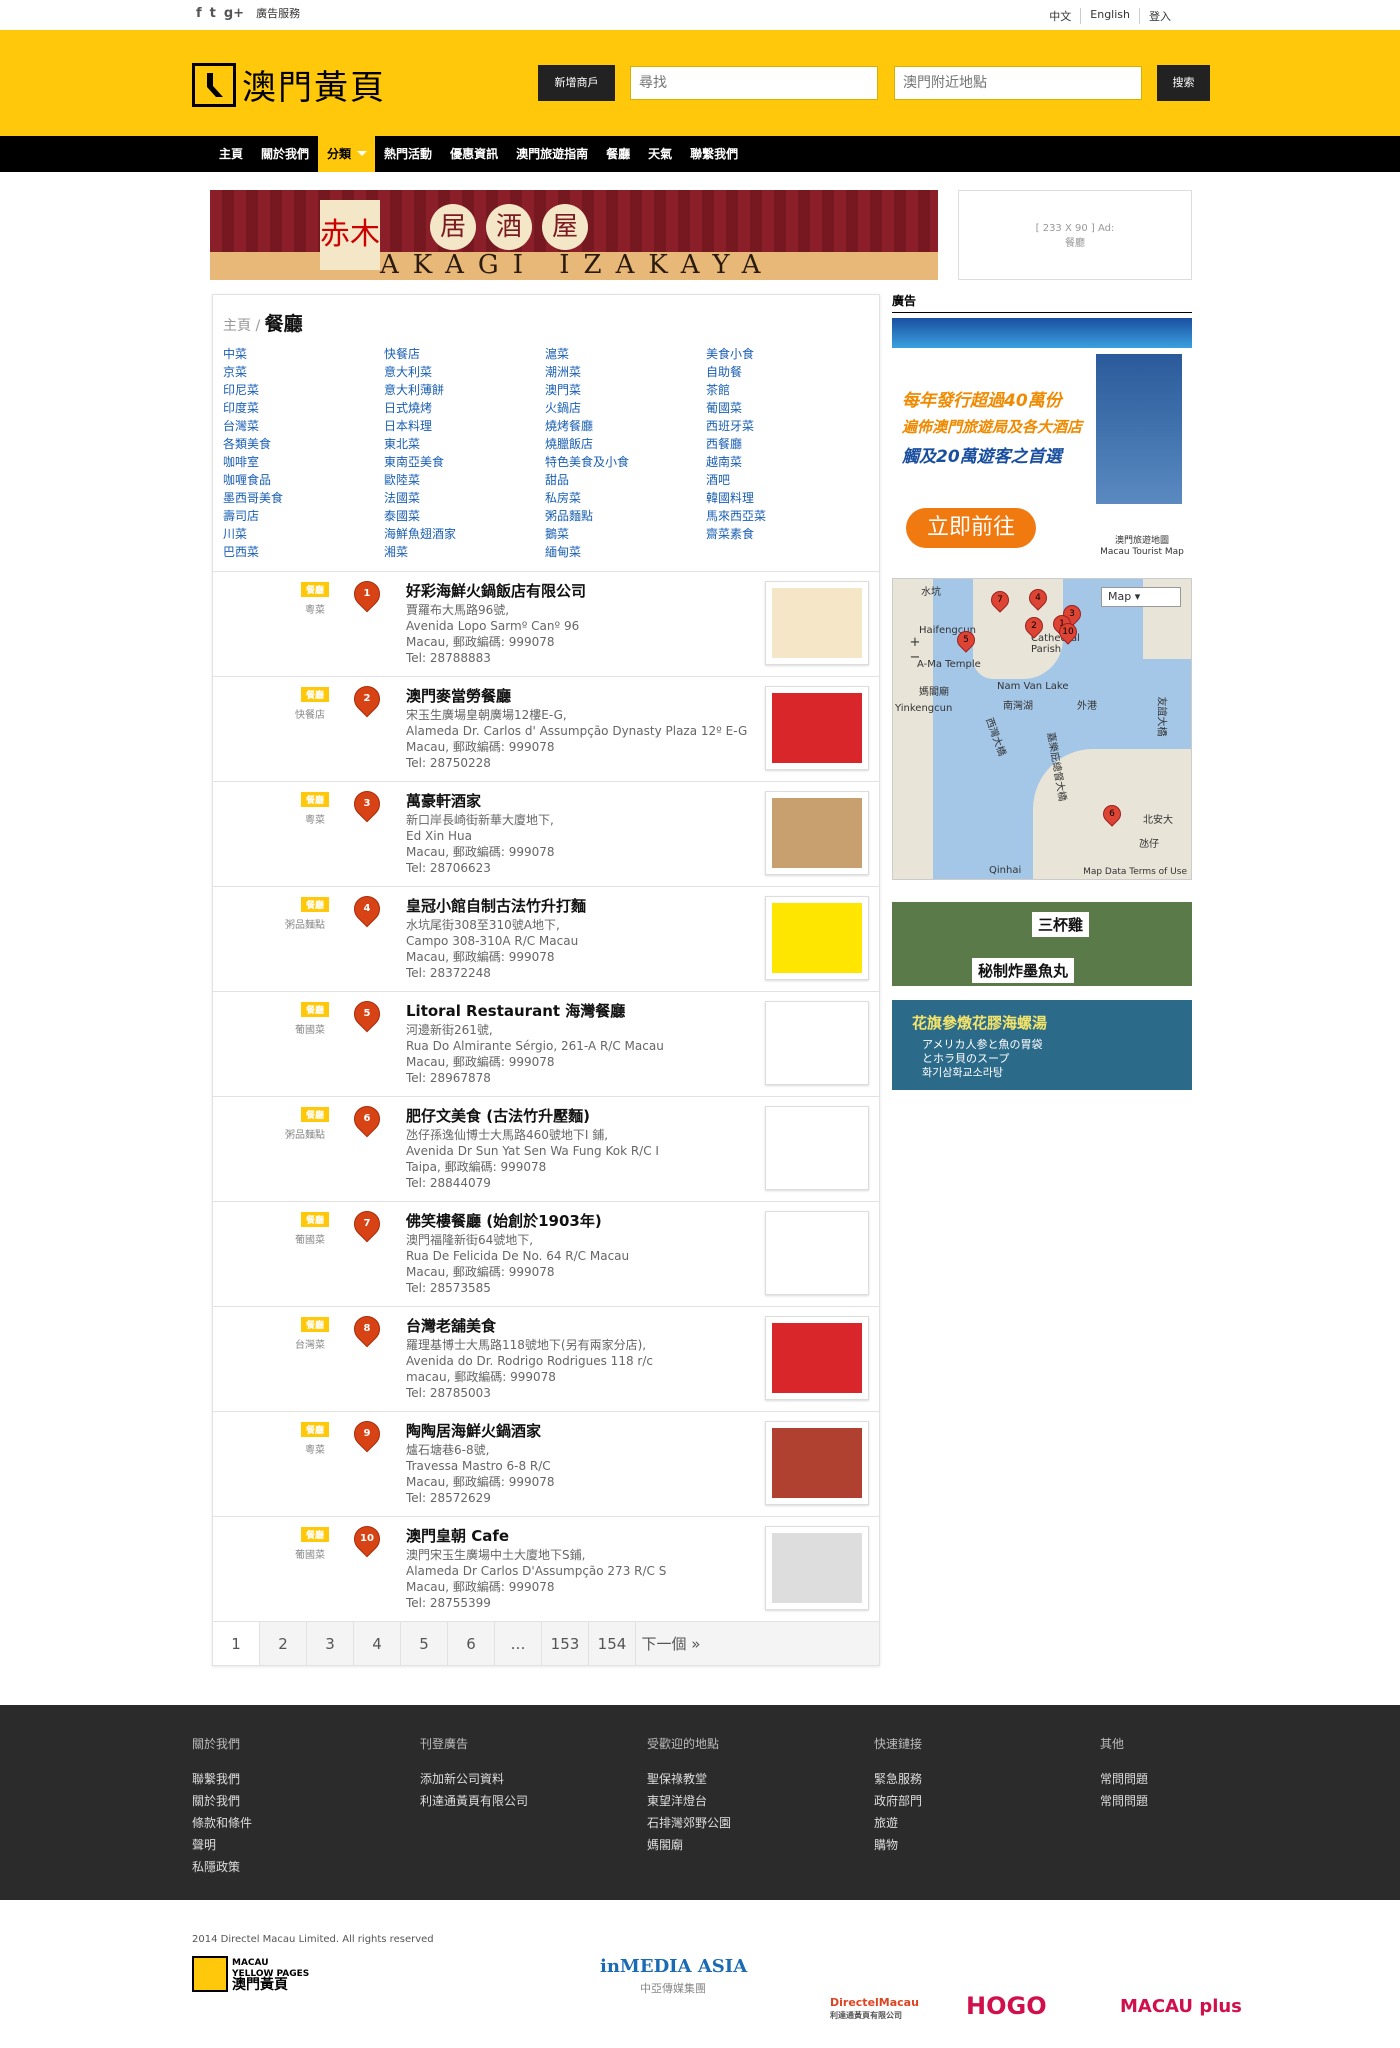  I want to click on category-link: 日式燒烤, so click(464, 408).